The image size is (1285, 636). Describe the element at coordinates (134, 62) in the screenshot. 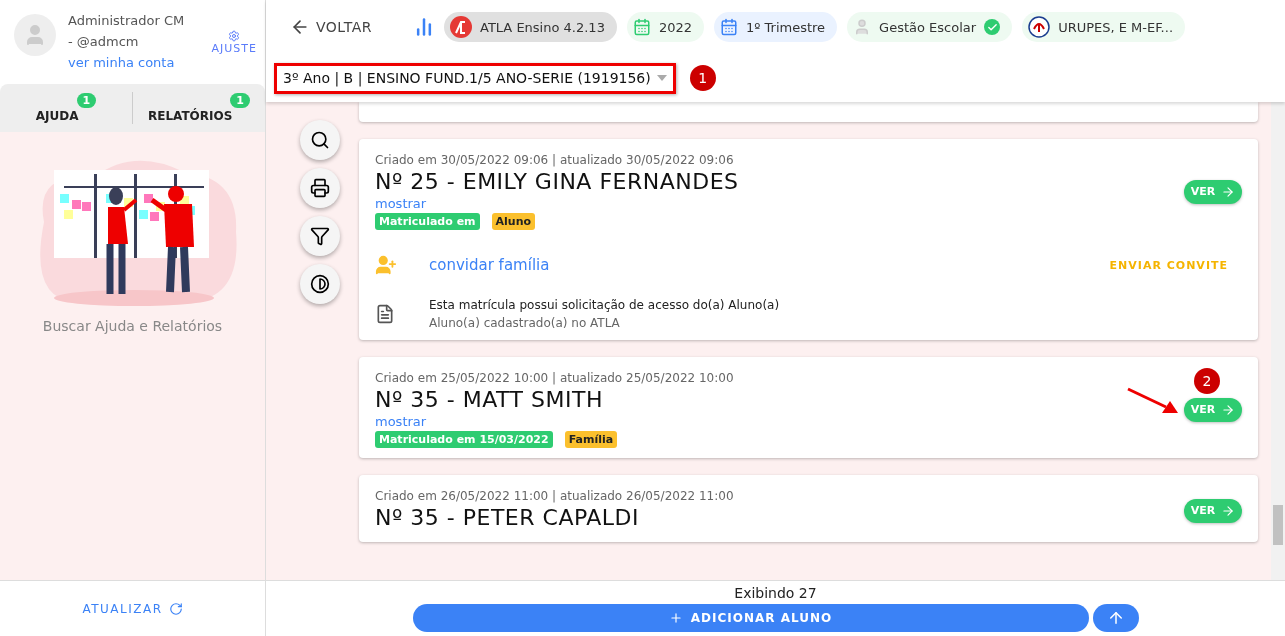

I see `account-link: ver minha conta` at that location.